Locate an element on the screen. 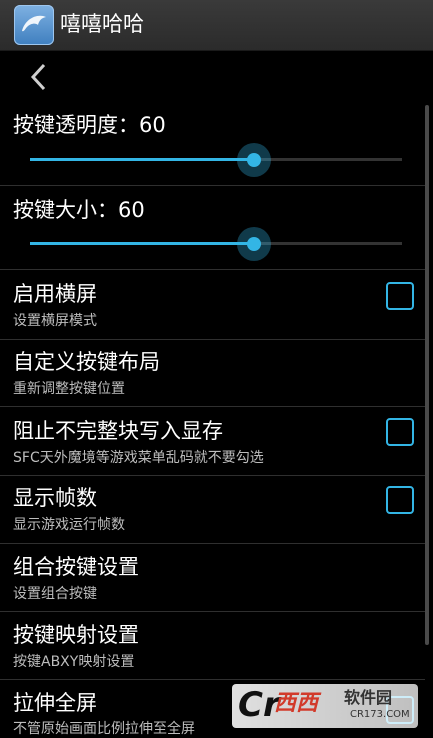 This screenshot has height=738, width=433. back-row is located at coordinates (216, 77).